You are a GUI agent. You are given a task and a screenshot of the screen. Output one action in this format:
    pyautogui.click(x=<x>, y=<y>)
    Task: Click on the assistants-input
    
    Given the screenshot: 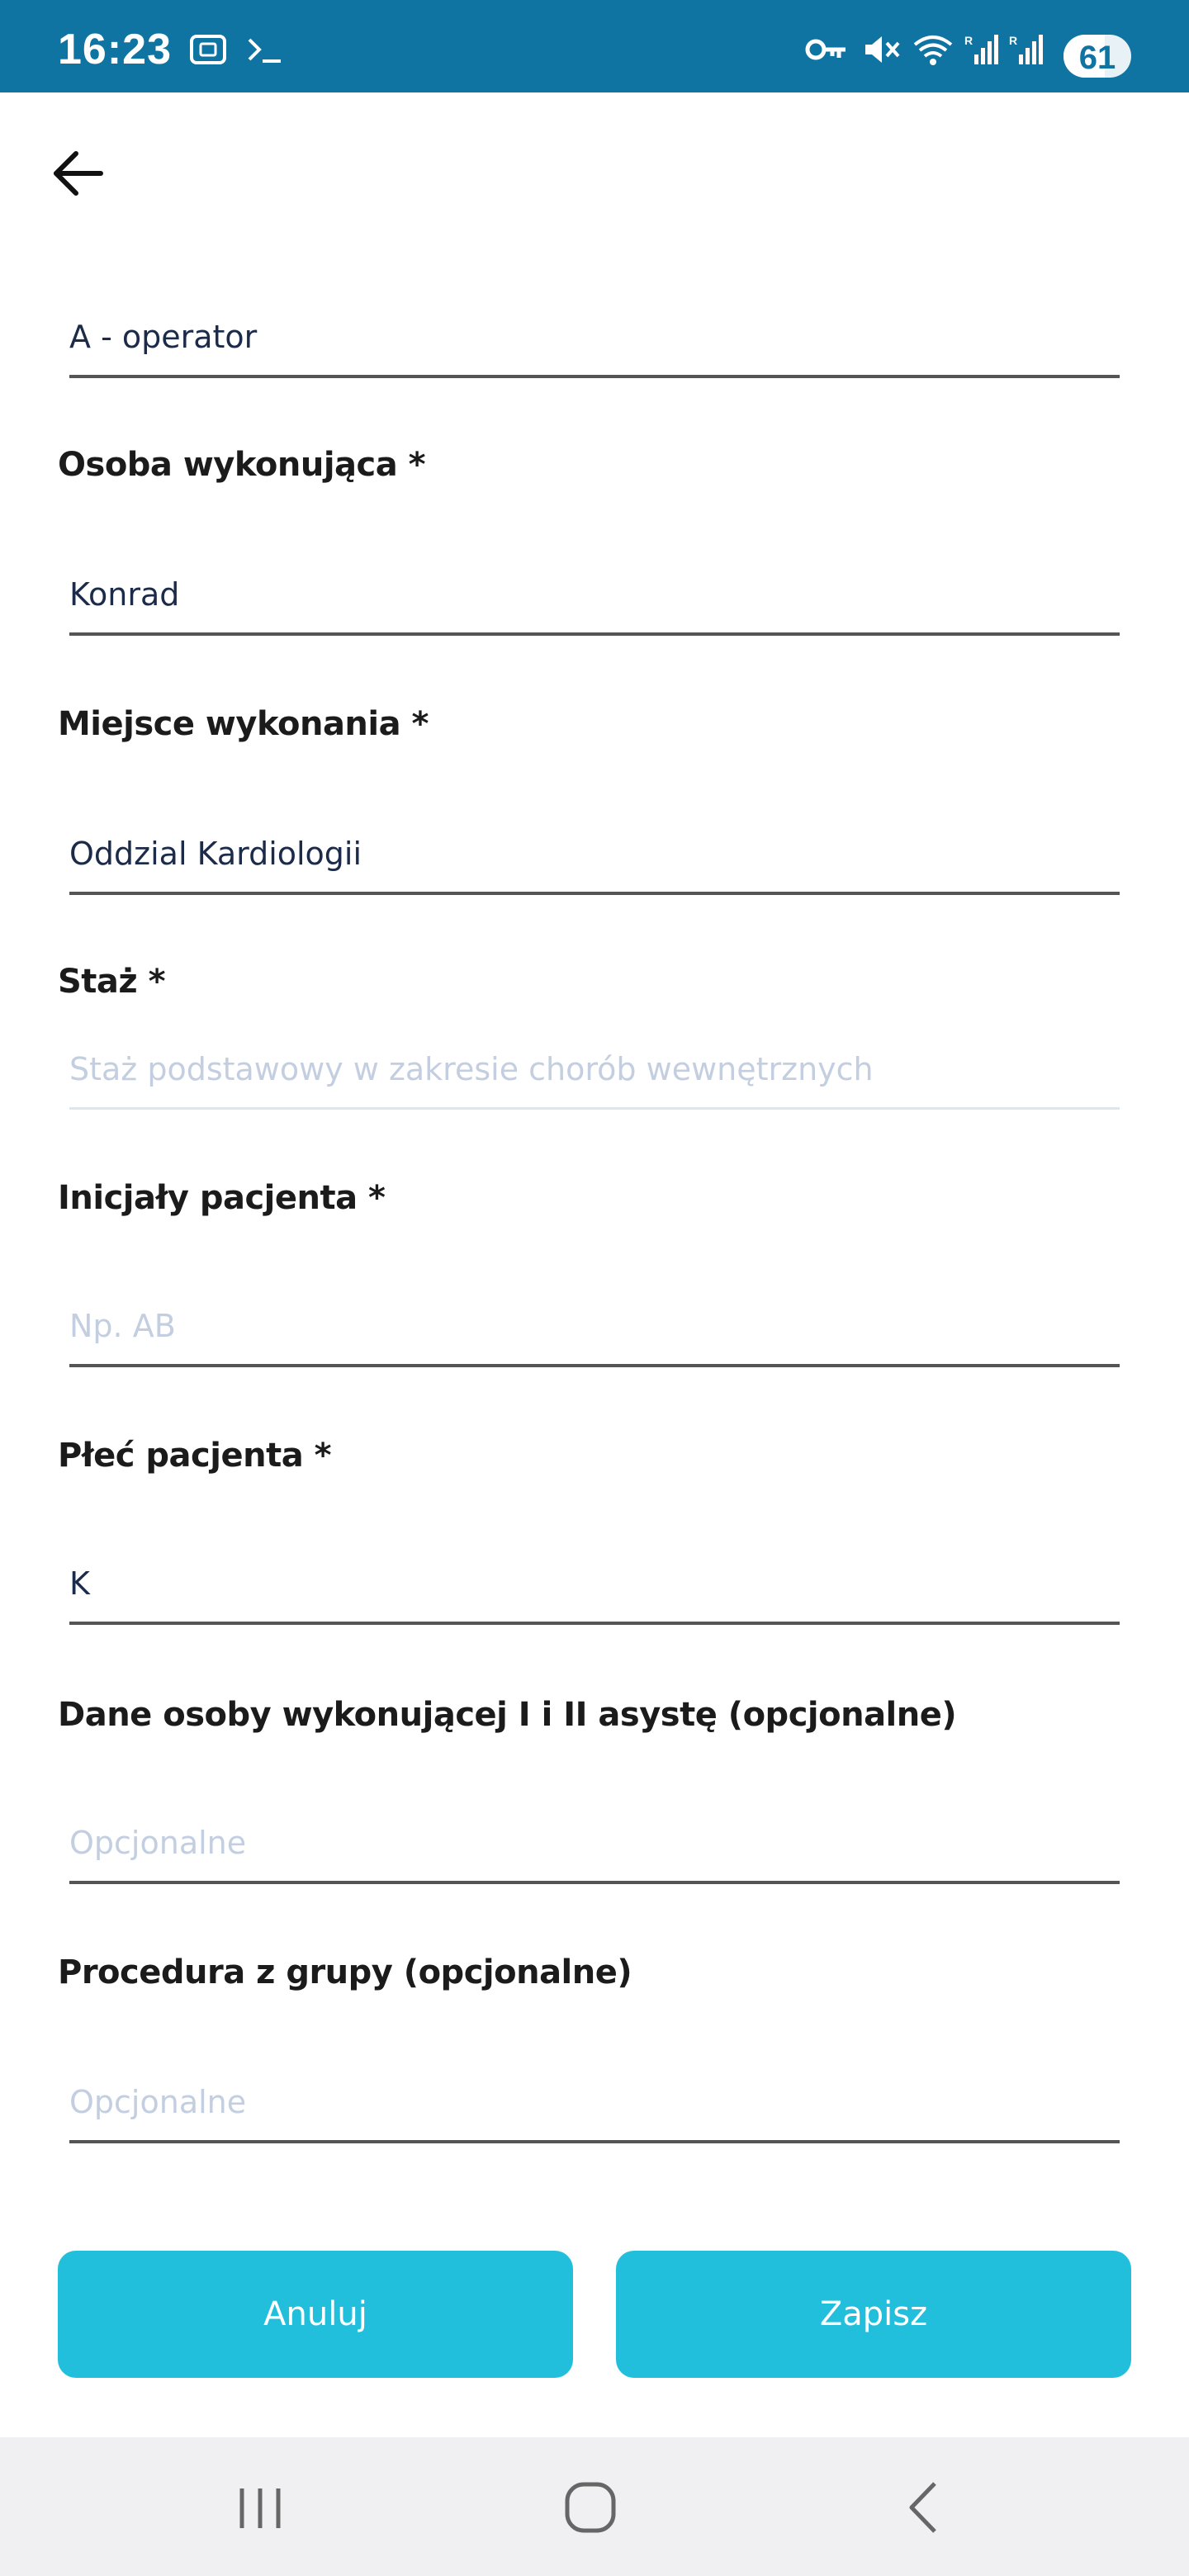 What is the action you would take?
    pyautogui.click(x=594, y=1844)
    